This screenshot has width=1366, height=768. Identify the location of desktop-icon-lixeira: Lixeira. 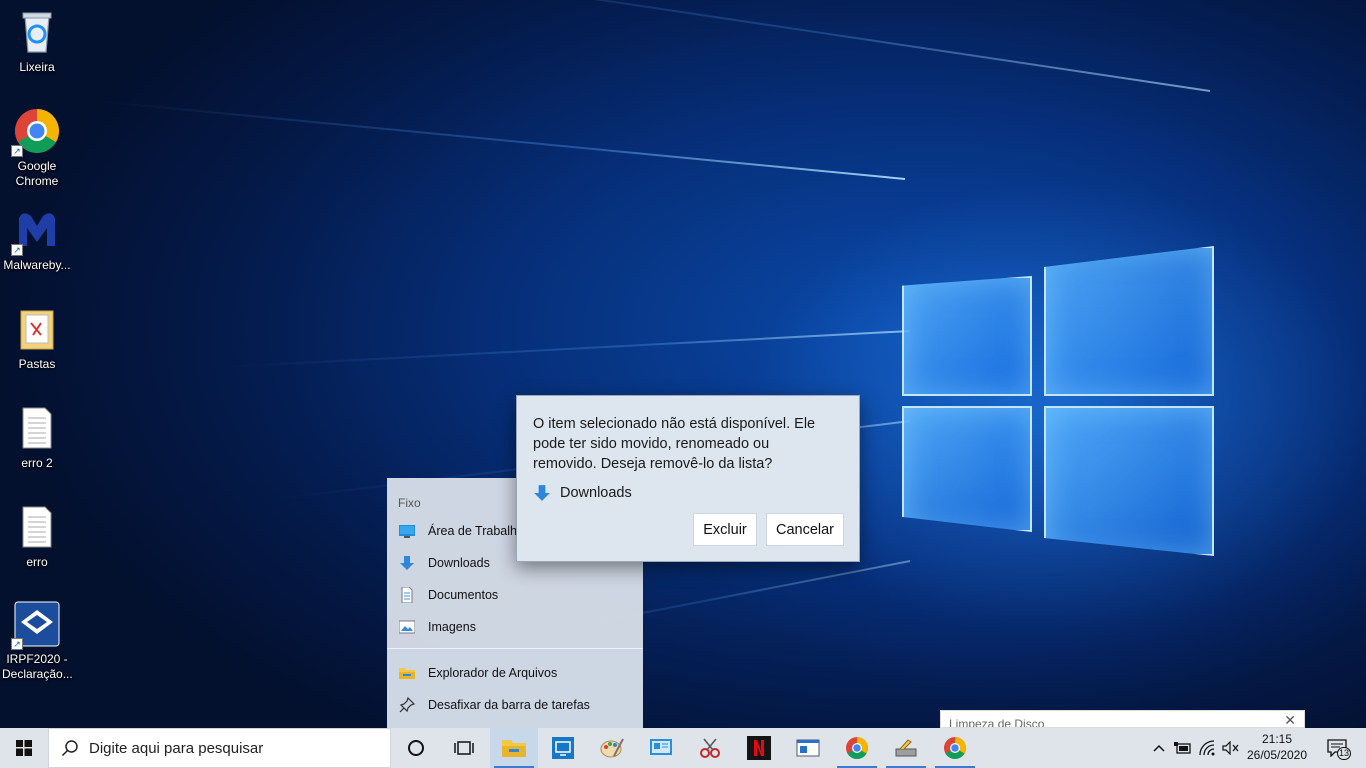
(37, 41).